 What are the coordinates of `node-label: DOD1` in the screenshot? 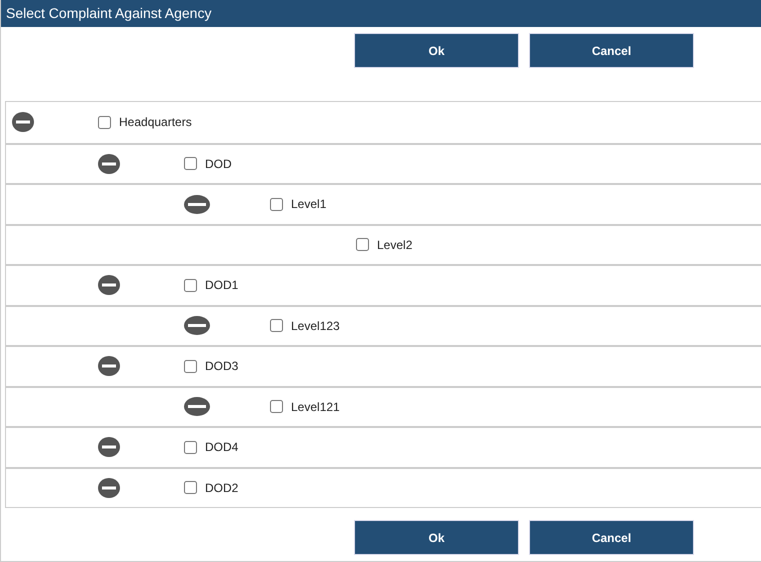 It's located at (221, 285).